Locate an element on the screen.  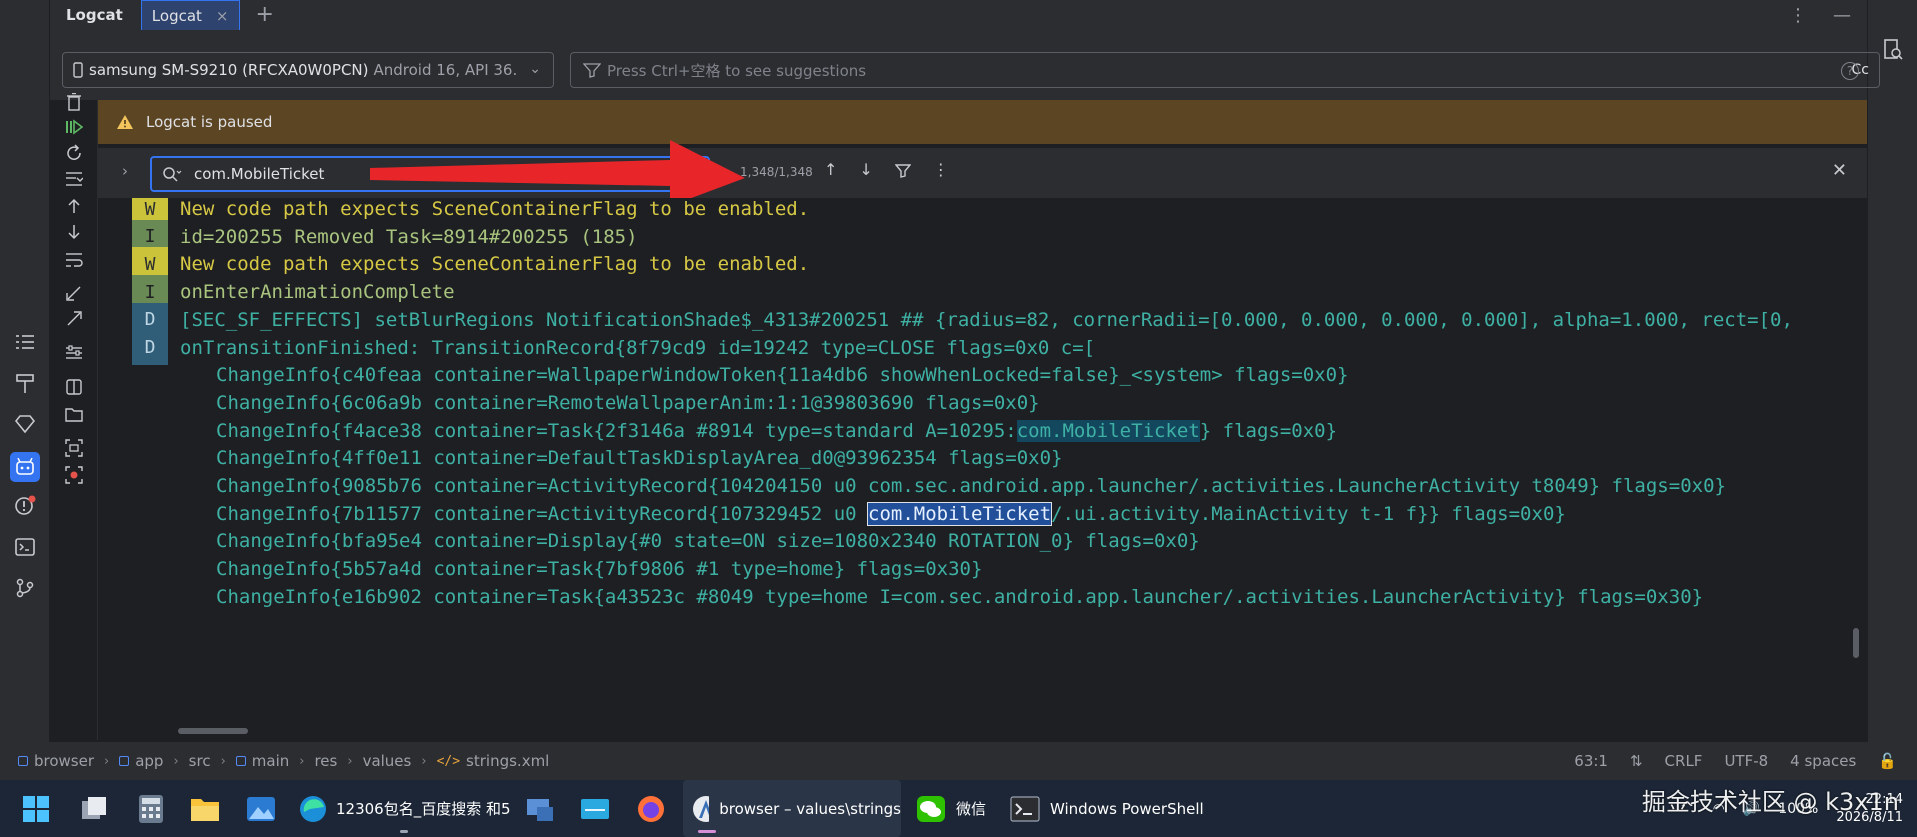
filter-results-icon is located at coordinates (902, 171).